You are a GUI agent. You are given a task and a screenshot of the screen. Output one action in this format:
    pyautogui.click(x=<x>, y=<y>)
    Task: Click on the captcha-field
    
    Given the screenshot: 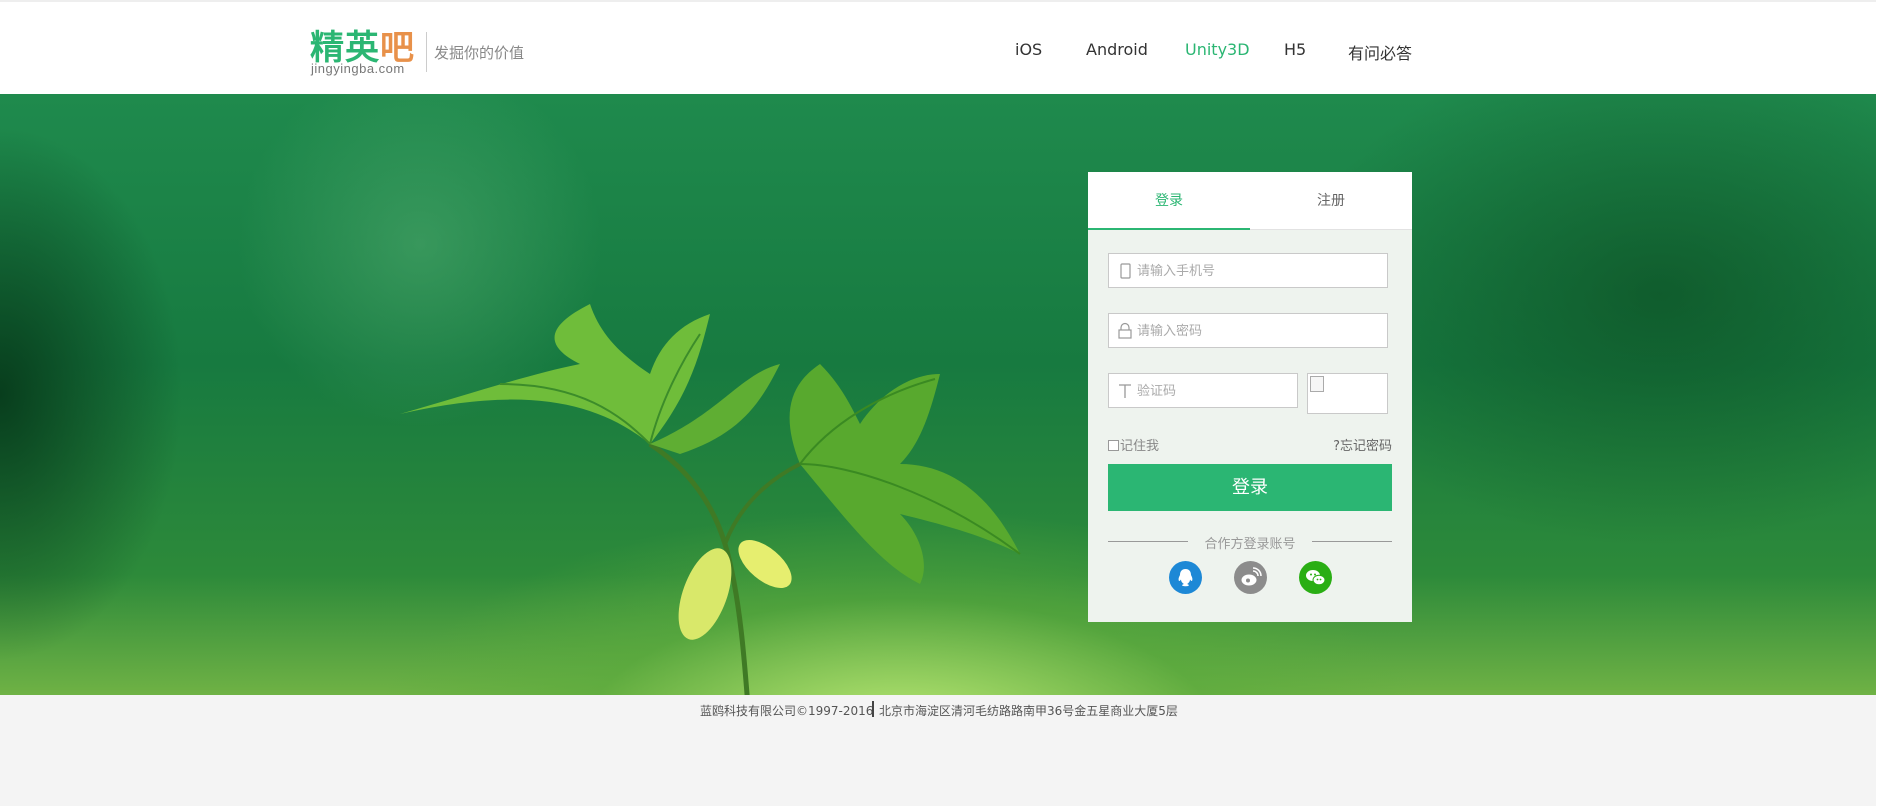 What is the action you would take?
    pyautogui.click(x=1203, y=390)
    